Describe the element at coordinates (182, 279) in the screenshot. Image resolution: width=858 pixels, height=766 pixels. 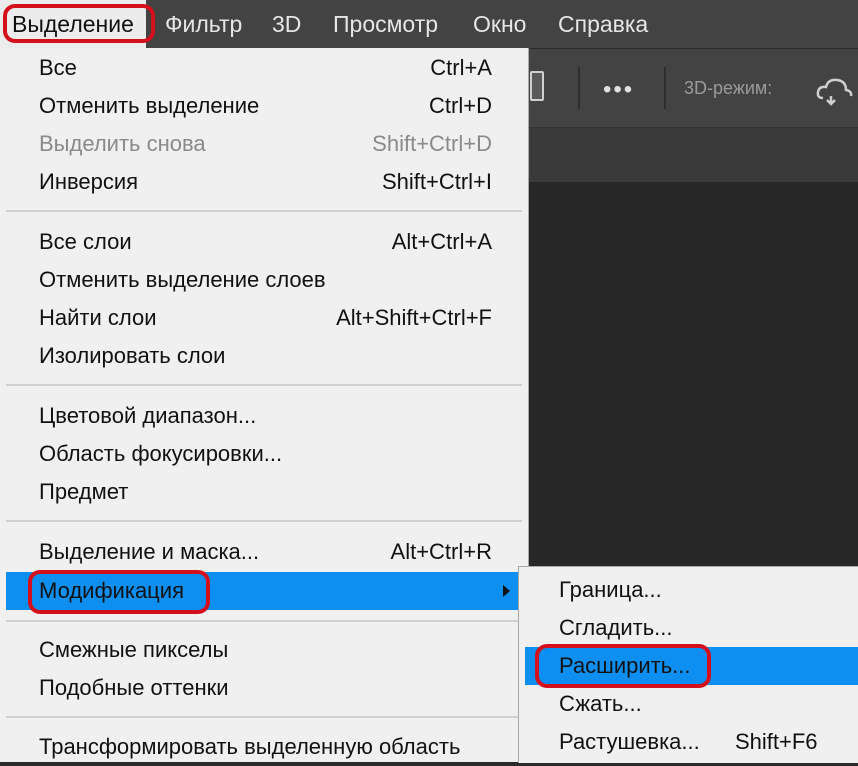
I see `menu-item-label: Отменить выделение слоев` at that location.